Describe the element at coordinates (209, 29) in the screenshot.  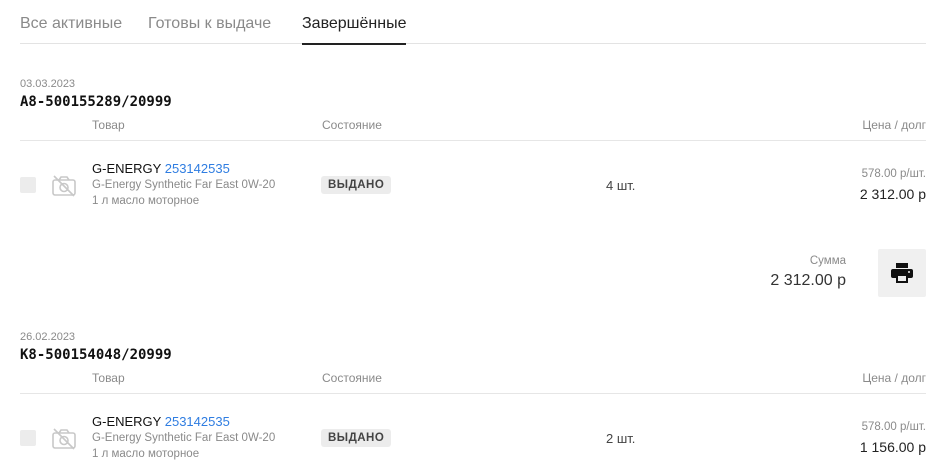
I see `tab-ready-for-pickup: Готовы к выдаче` at that location.